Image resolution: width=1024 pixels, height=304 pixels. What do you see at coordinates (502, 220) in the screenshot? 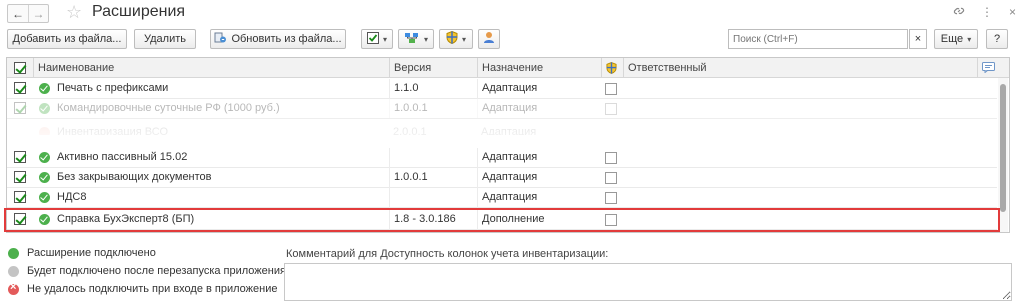
I see `highlight-frame` at bounding box center [502, 220].